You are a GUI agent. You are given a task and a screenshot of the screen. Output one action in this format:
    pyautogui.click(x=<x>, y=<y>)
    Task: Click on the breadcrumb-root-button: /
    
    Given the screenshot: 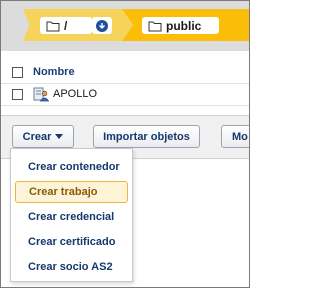 What is the action you would take?
    pyautogui.click(x=66, y=25)
    